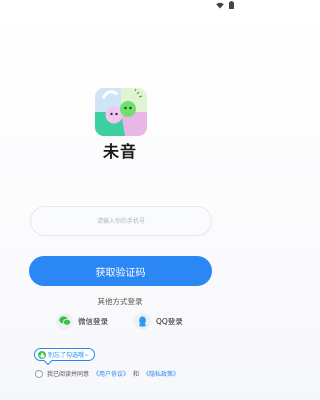 The image size is (320, 400). What do you see at coordinates (120, 301) in the screenshot?
I see `other-login-label: 其他方式登录` at bounding box center [120, 301].